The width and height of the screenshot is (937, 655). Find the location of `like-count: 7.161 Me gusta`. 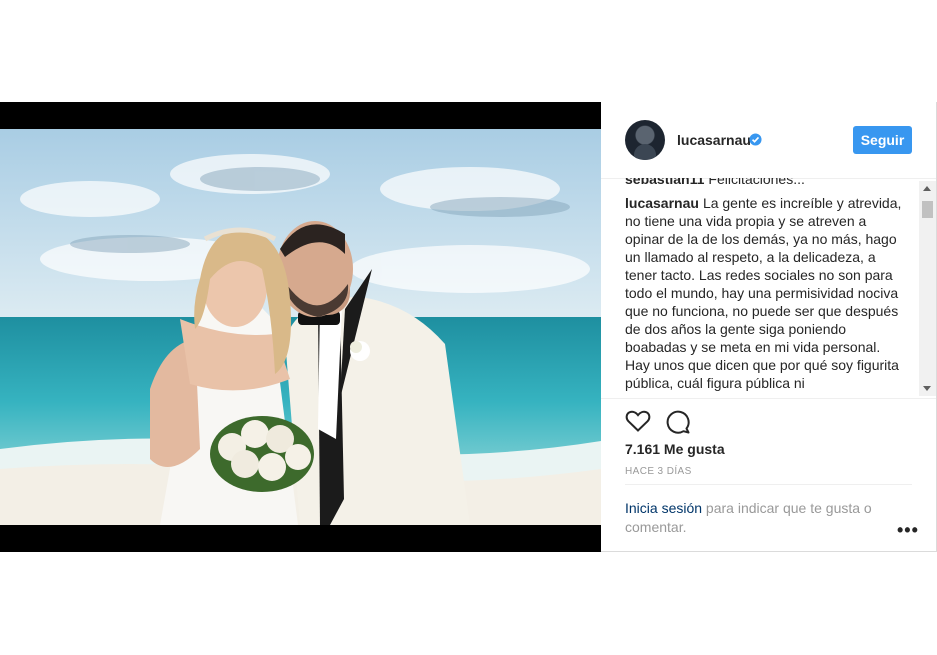

like-count: 7.161 Me gusta is located at coordinates (675, 449).